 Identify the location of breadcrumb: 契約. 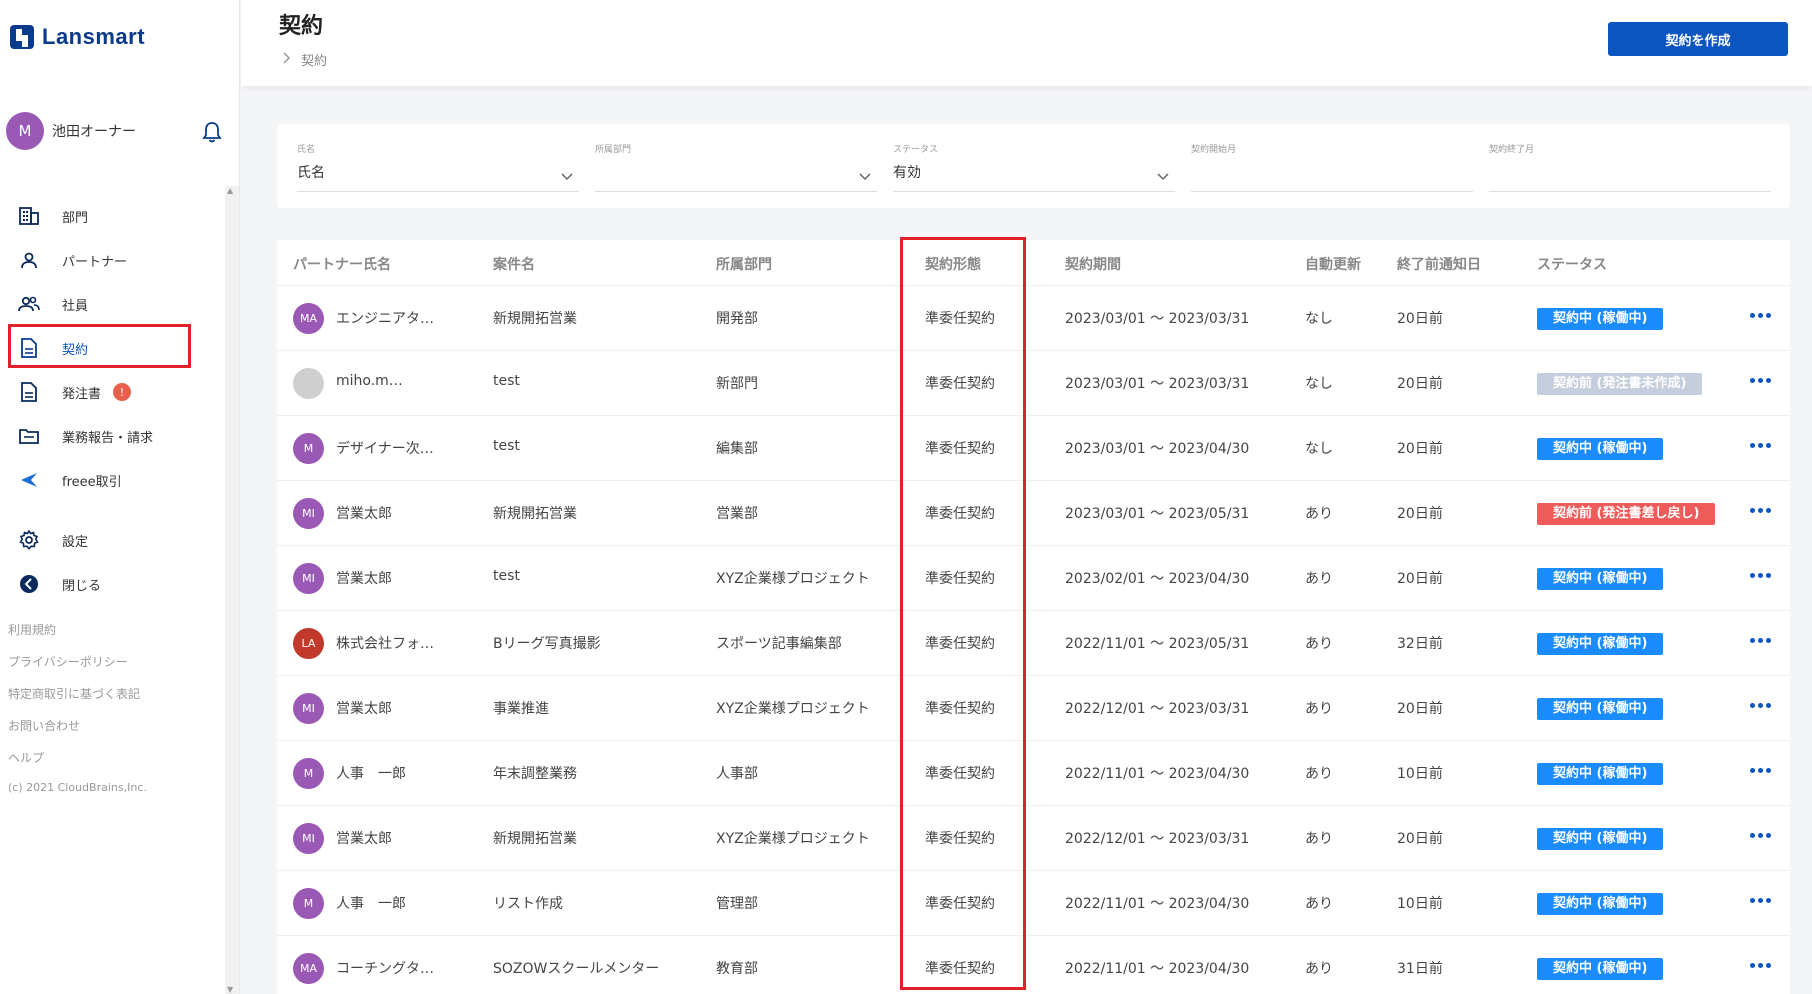
(305, 59).